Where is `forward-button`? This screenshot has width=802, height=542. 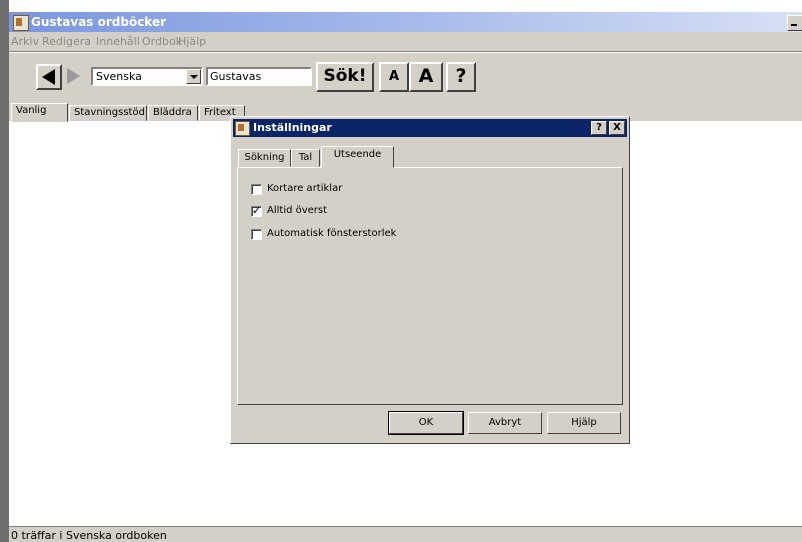 forward-button is located at coordinates (75, 77).